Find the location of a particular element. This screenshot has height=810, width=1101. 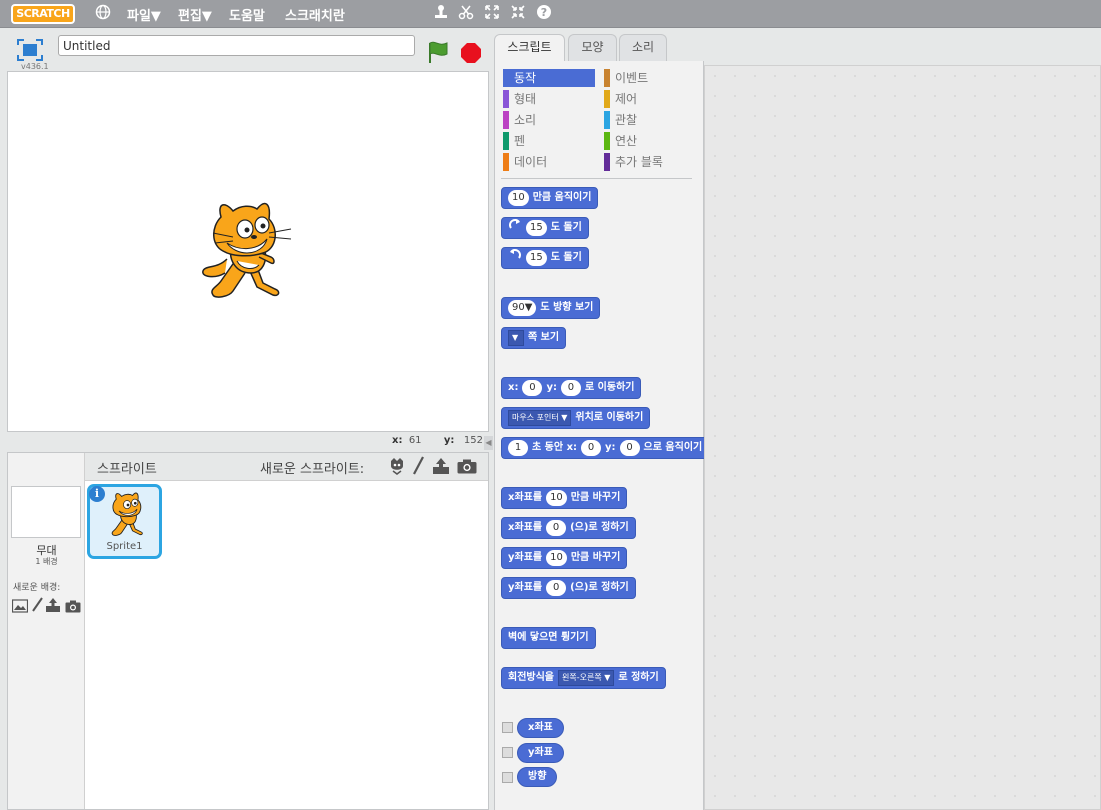

category-events: 이벤트 is located at coordinates (650, 78).